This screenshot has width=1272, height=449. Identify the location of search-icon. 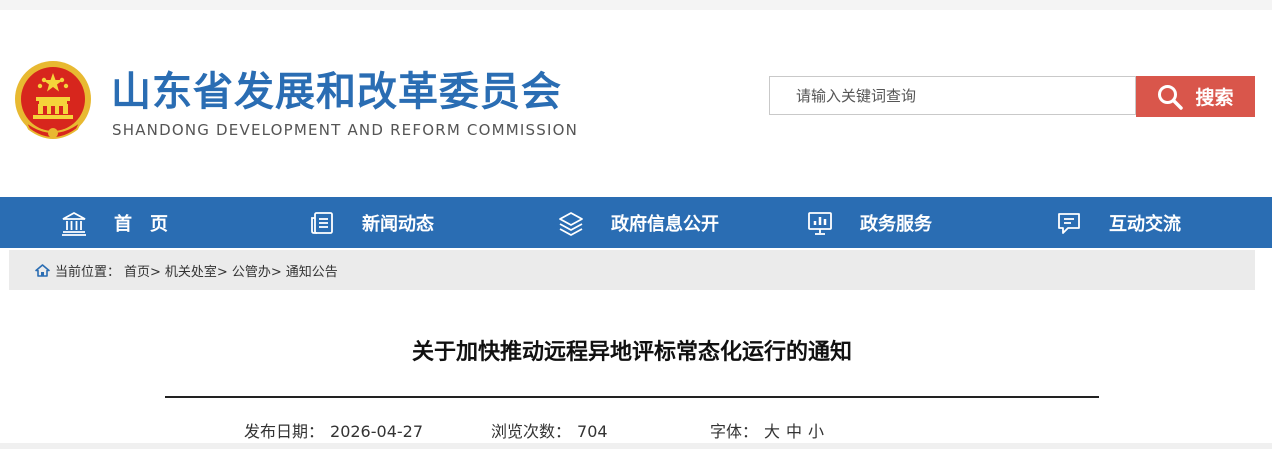
(1171, 97).